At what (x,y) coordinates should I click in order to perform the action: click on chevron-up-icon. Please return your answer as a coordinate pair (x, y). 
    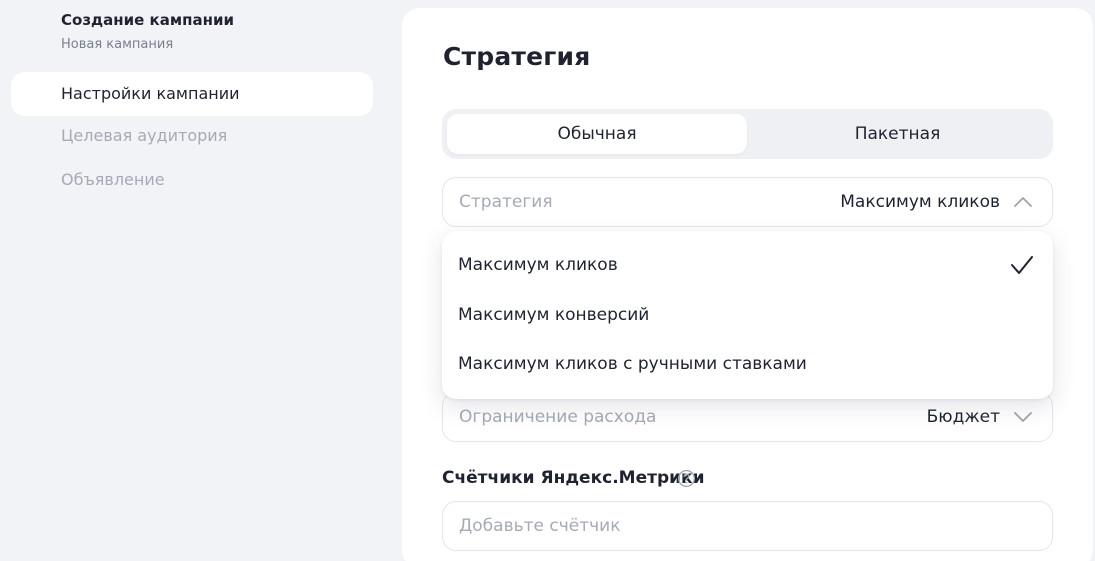
    Looking at the image, I should click on (1023, 202).